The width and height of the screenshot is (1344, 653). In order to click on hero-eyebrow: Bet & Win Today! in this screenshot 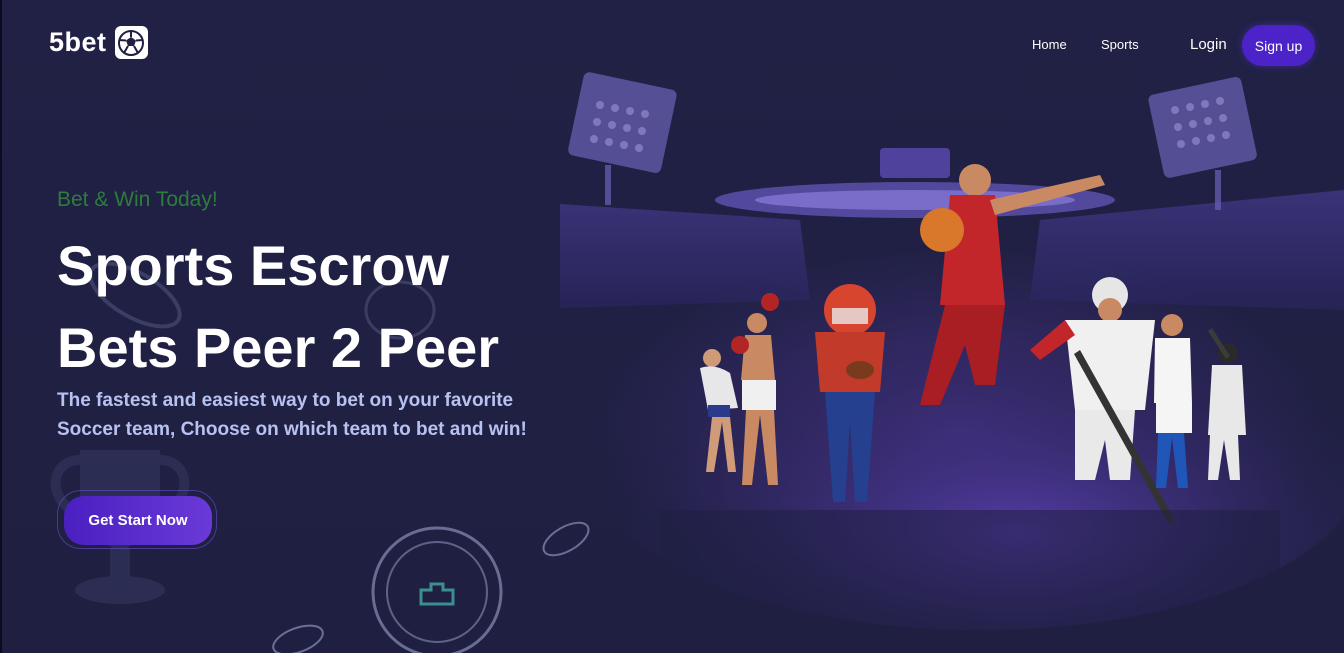, I will do `click(137, 199)`.